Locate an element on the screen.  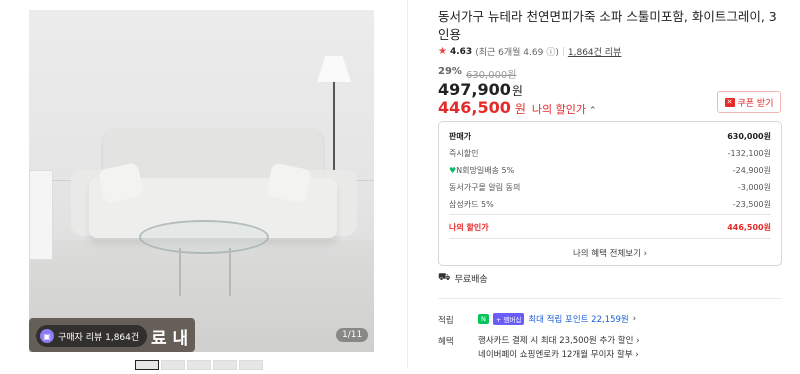
benefit-line-card: 행사카드 결제 시 최대 23,500원 추가 할인 › is located at coordinates (559, 340).